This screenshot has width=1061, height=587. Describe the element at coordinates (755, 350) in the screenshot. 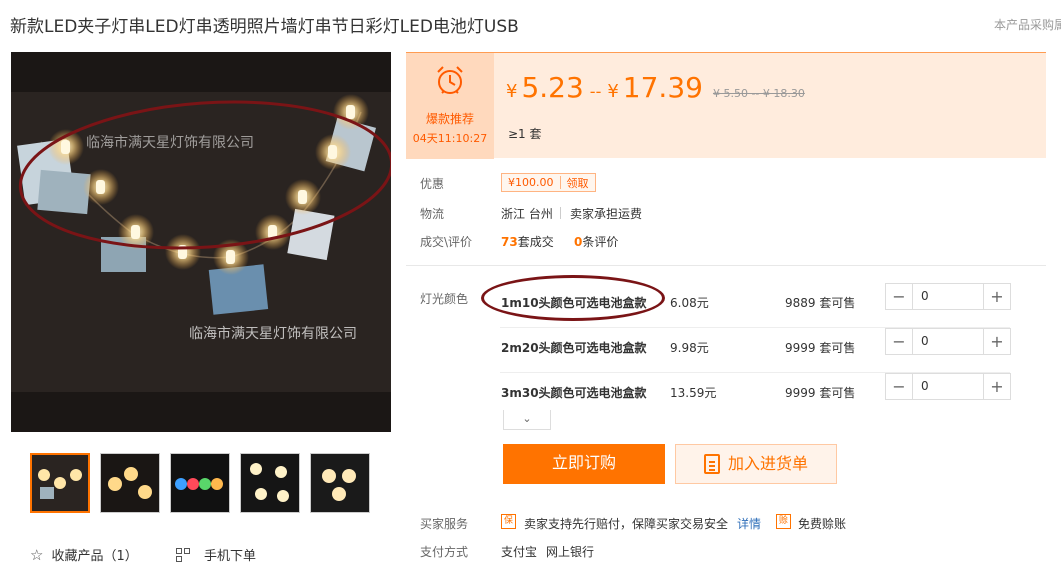

I see `sku-row: 2m20头颜色可选电池盒款 9.98元 9999 套可售 − 0 +` at that location.